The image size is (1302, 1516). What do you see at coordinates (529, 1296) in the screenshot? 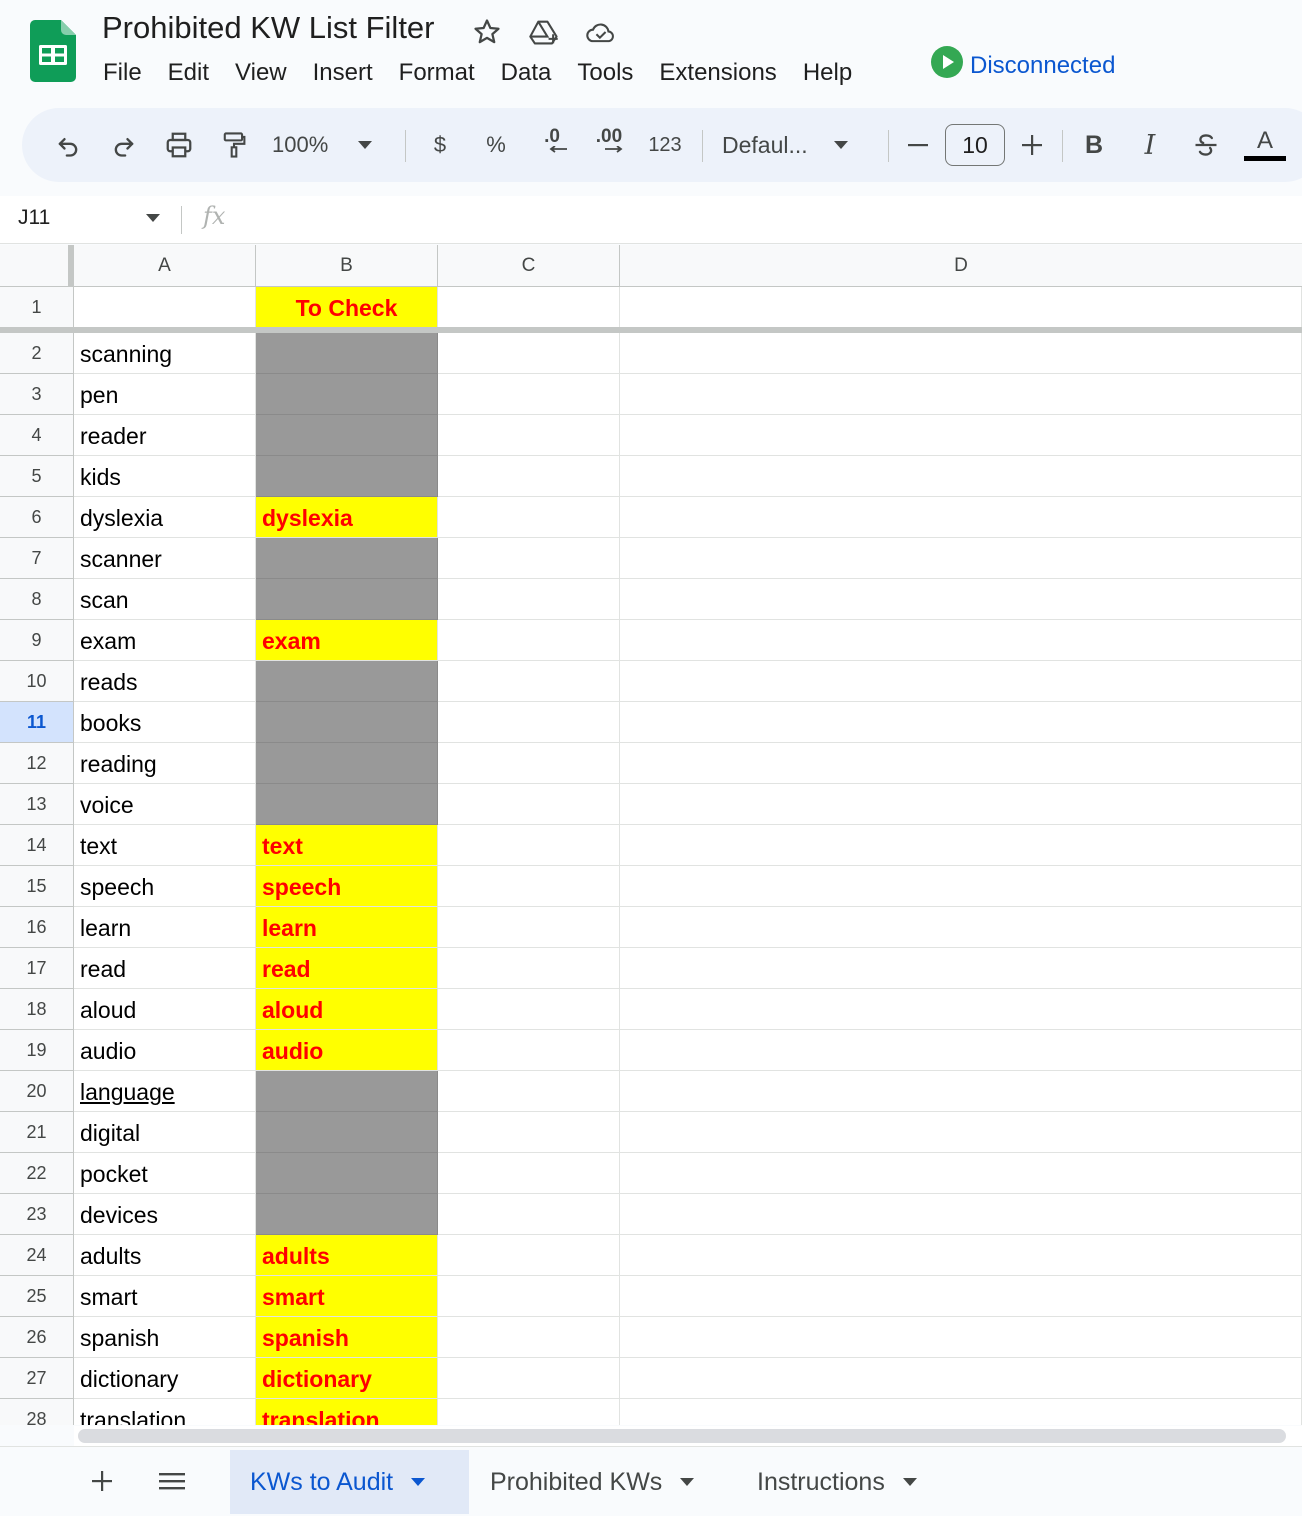
I see `cell-c25` at bounding box center [529, 1296].